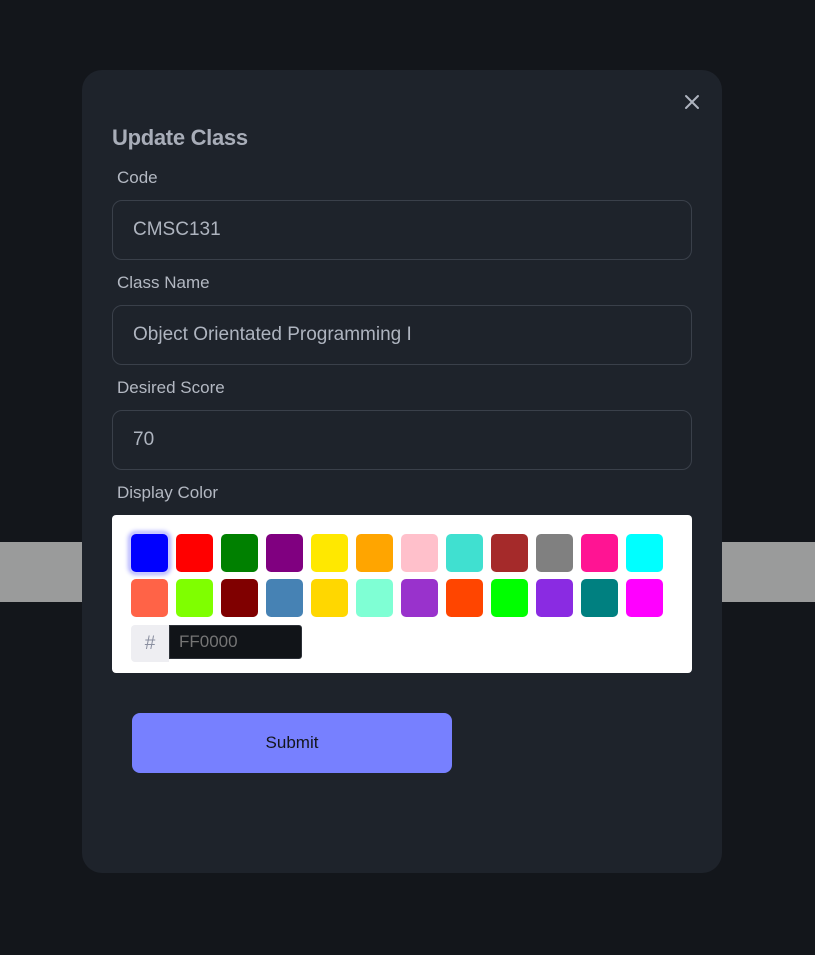 The width and height of the screenshot is (815, 955). I want to click on close-button, so click(692, 102).